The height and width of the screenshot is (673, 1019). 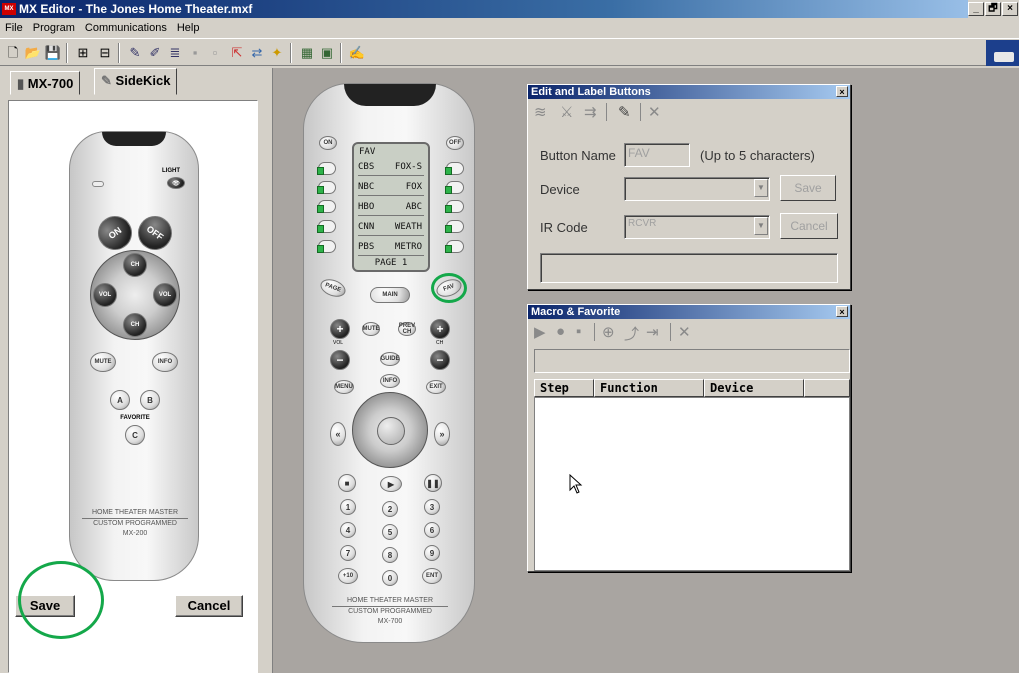 I want to click on button-name-input: FAV, so click(x=657, y=155).